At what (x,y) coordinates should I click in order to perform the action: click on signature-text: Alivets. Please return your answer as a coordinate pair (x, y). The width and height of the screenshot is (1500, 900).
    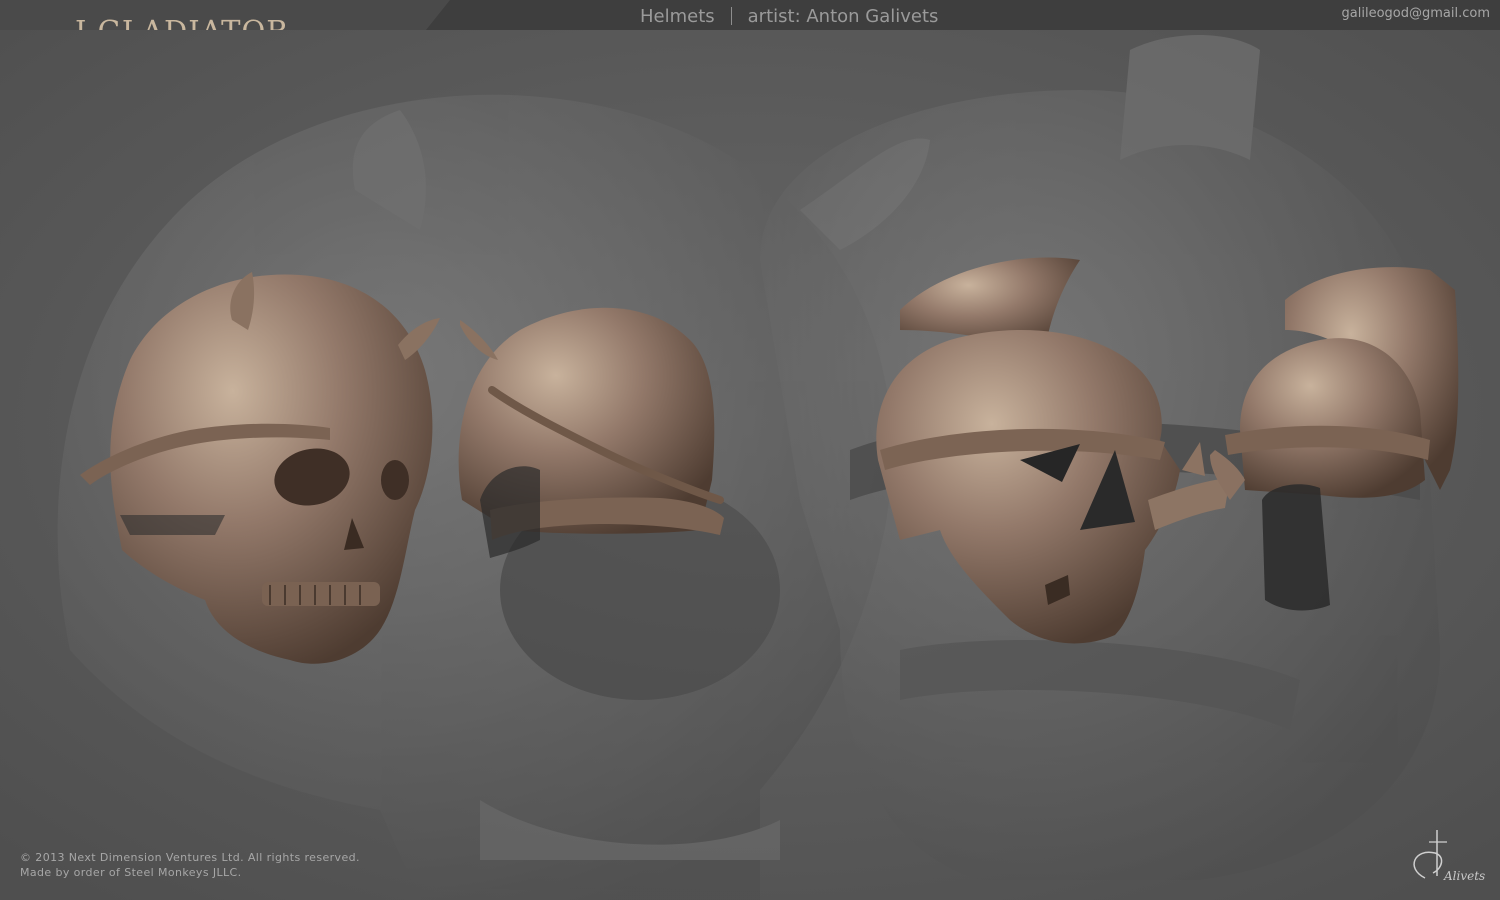
    Looking at the image, I should click on (1465, 876).